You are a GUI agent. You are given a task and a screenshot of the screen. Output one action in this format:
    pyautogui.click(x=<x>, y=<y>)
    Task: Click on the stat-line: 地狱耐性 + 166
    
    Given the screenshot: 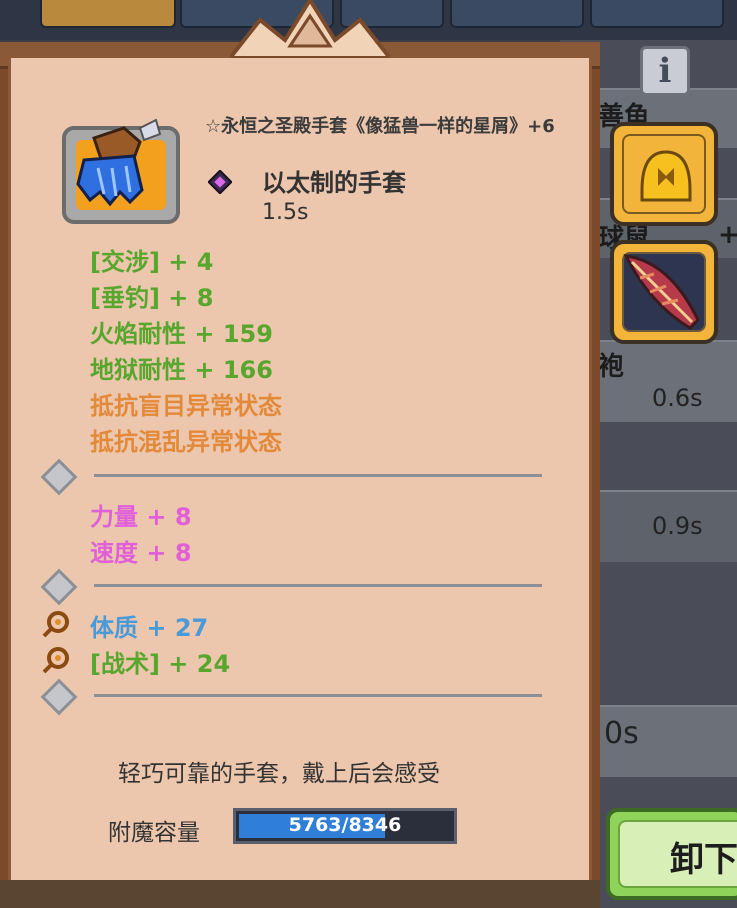 What is the action you would take?
    pyautogui.click(x=181, y=370)
    